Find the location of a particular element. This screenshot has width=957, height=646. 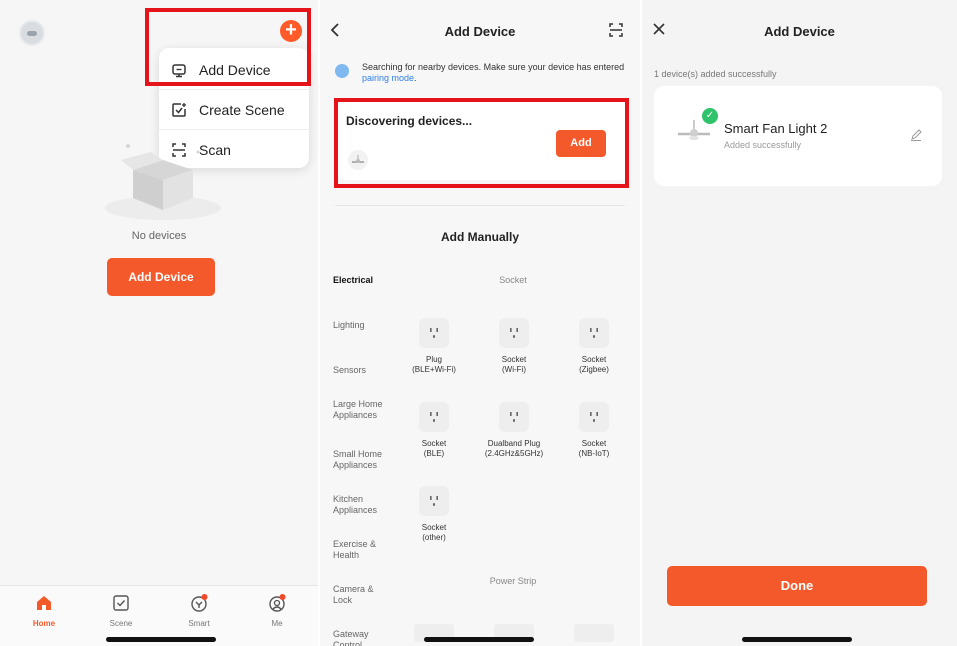

success-check-icon: ✓ is located at coordinates (710, 116).